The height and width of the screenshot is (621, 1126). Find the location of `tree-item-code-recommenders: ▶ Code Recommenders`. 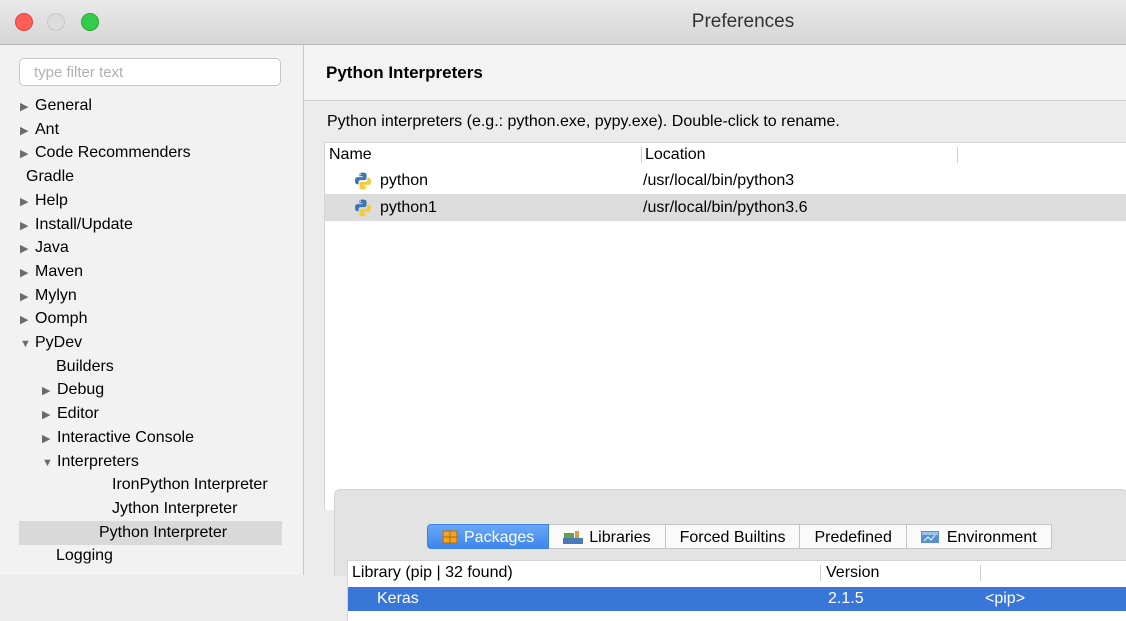

tree-item-code-recommenders: ▶ Code Recommenders is located at coordinates (105, 153).